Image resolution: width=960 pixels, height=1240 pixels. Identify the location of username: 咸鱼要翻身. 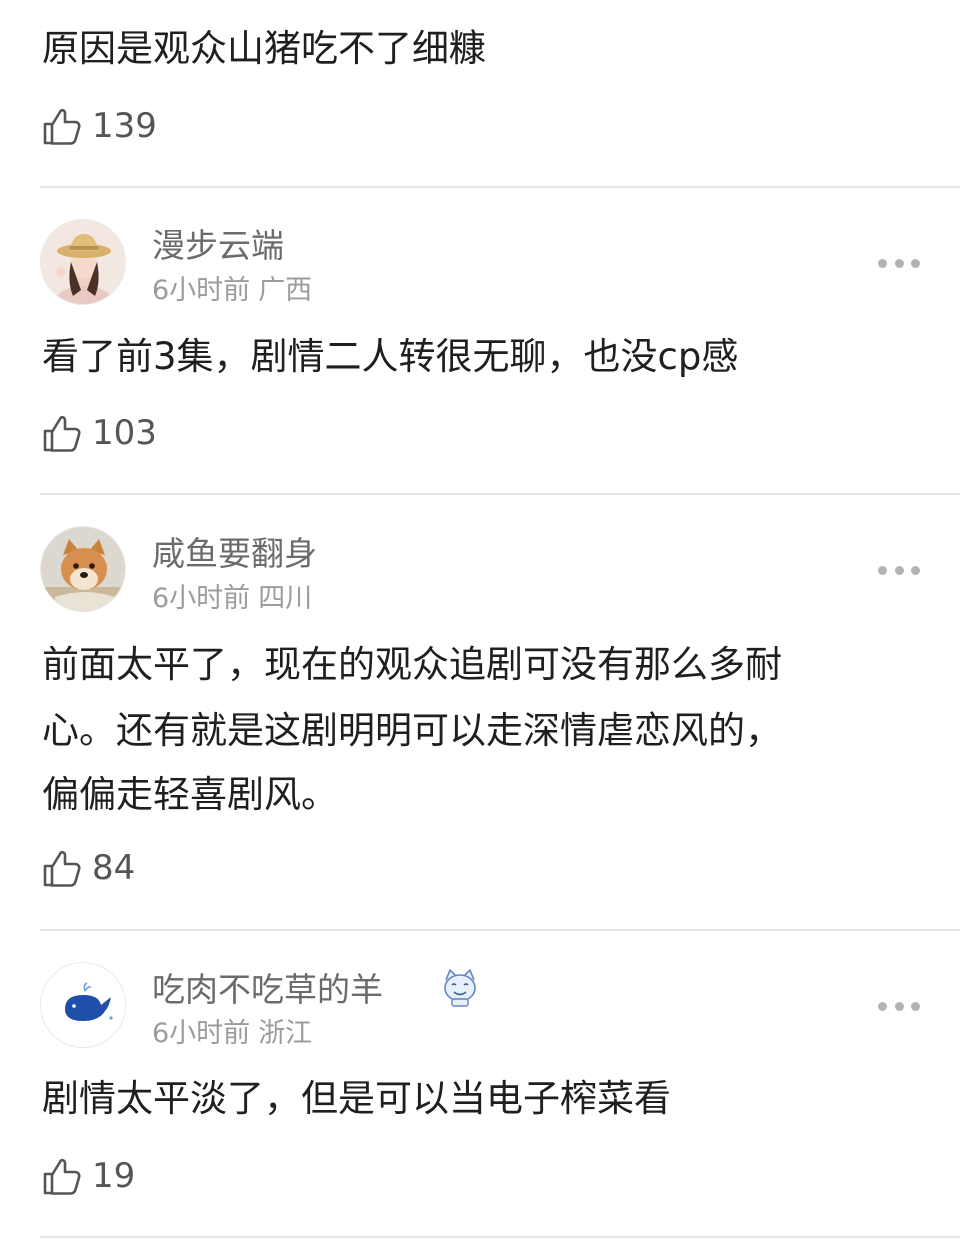
(234, 554).